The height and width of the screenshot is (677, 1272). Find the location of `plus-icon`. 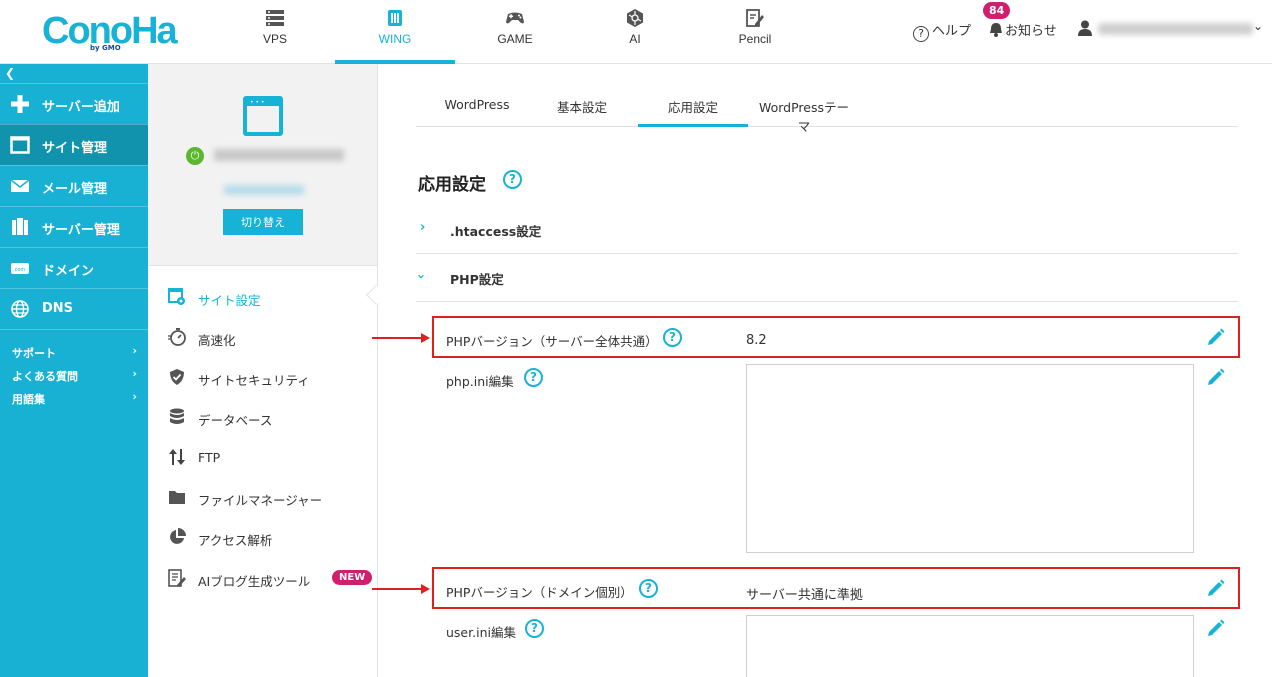

plus-icon is located at coordinates (20, 104).